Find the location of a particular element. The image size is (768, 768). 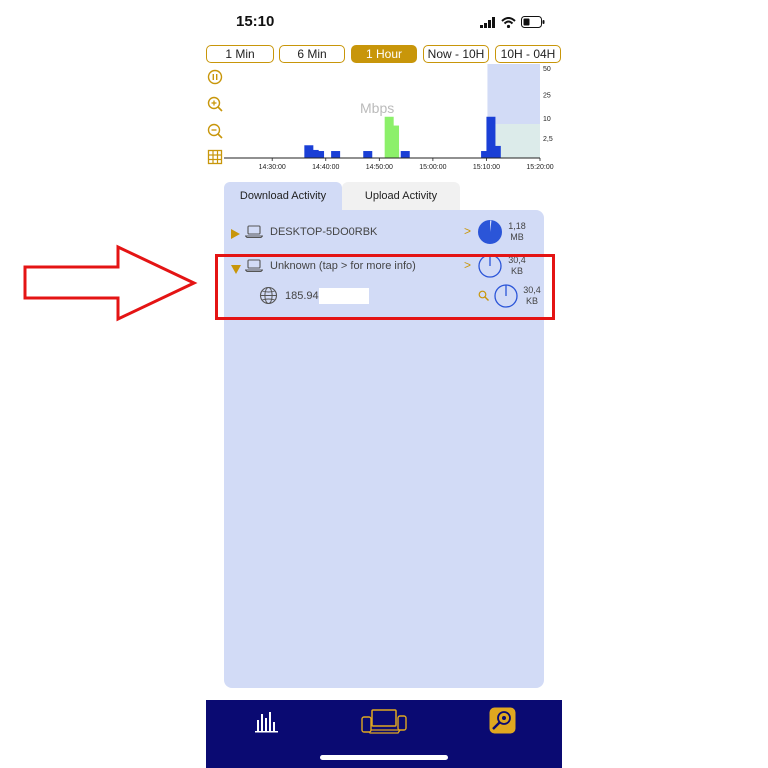

range-1hour-button: 1 Hour is located at coordinates (384, 54).